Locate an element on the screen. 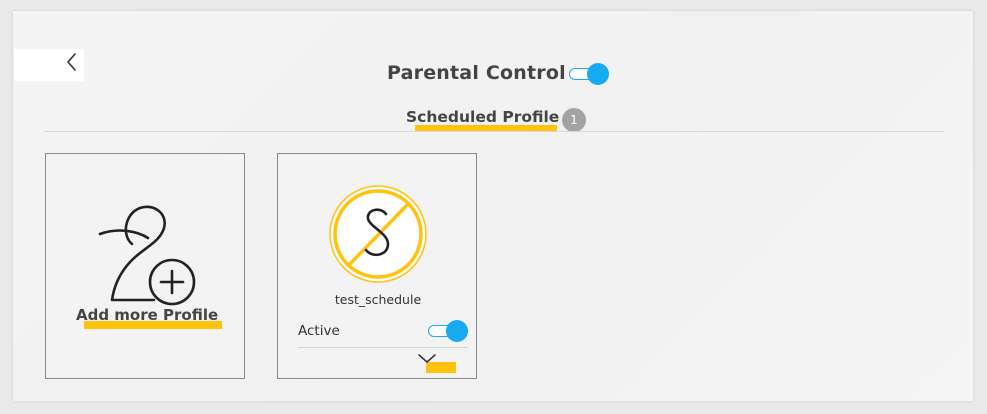  parental-control-toggle is located at coordinates (589, 74).